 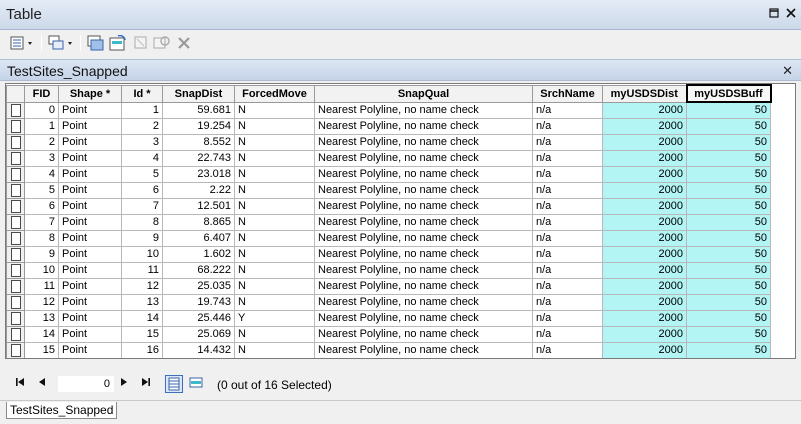 What do you see at coordinates (96, 43) in the screenshot?
I see `select-by-attributes-button` at bounding box center [96, 43].